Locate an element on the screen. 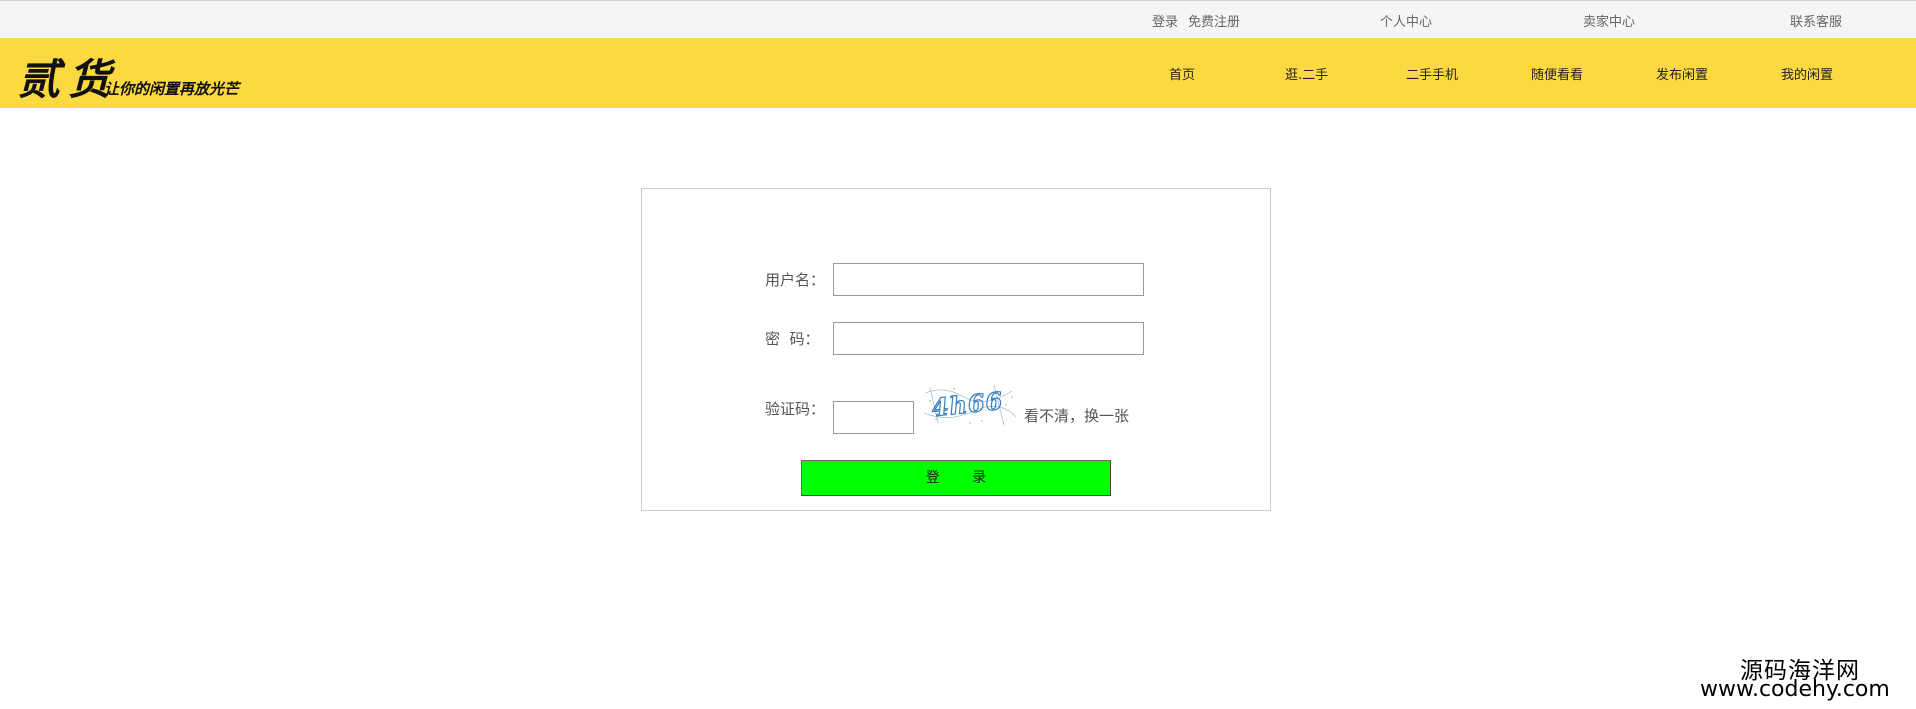 This screenshot has width=1916, height=709. username-label: 用户名： is located at coordinates (795, 280).